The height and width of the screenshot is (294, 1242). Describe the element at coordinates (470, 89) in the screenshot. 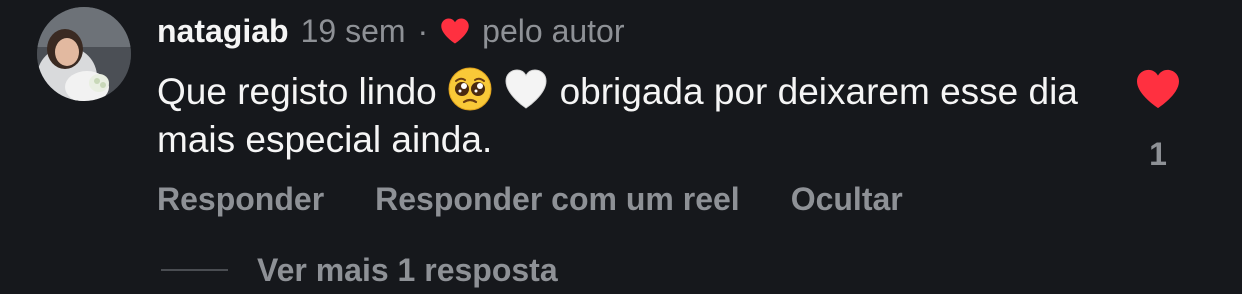

I see `pleading-face-emoji-icon` at that location.